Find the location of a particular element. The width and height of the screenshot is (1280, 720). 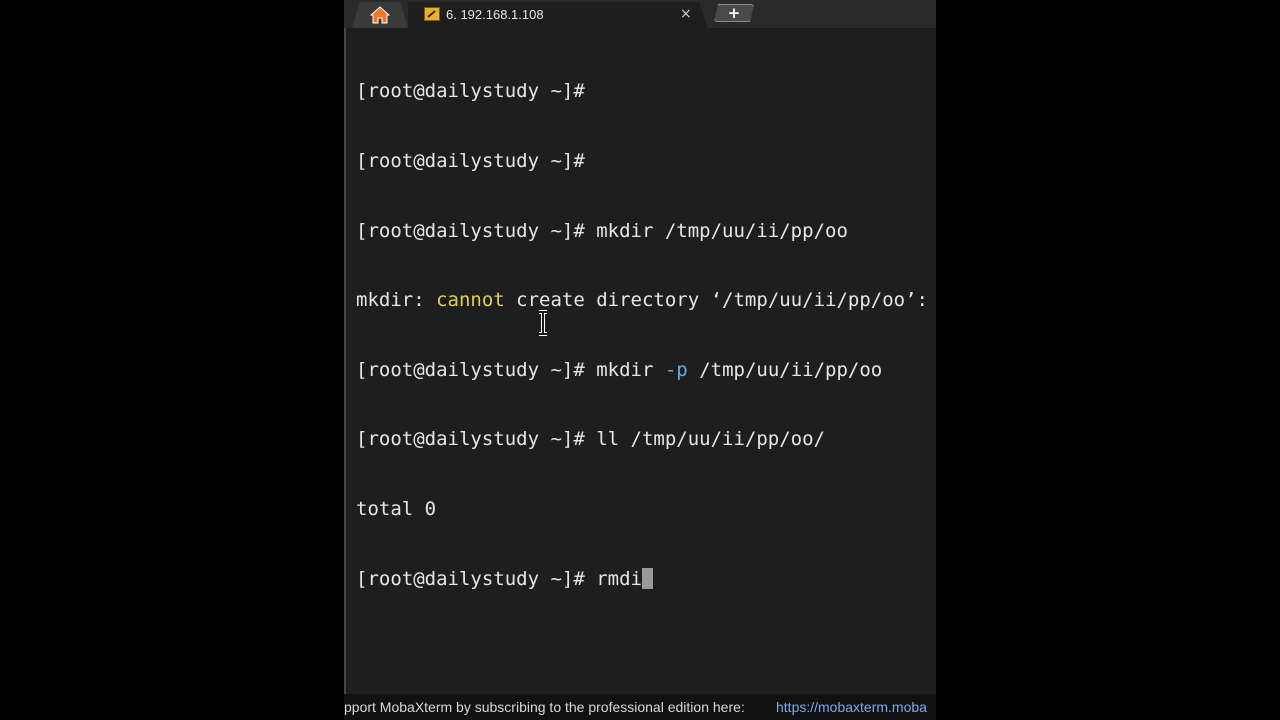

output-text: mkdir: is located at coordinates (396, 300).